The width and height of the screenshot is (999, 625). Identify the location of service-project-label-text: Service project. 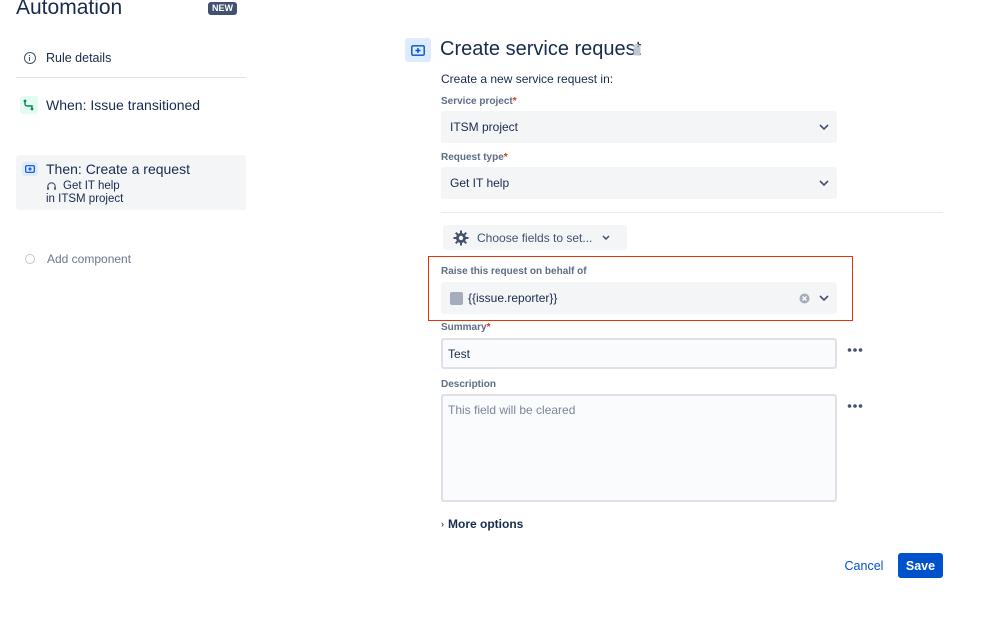
(477, 101).